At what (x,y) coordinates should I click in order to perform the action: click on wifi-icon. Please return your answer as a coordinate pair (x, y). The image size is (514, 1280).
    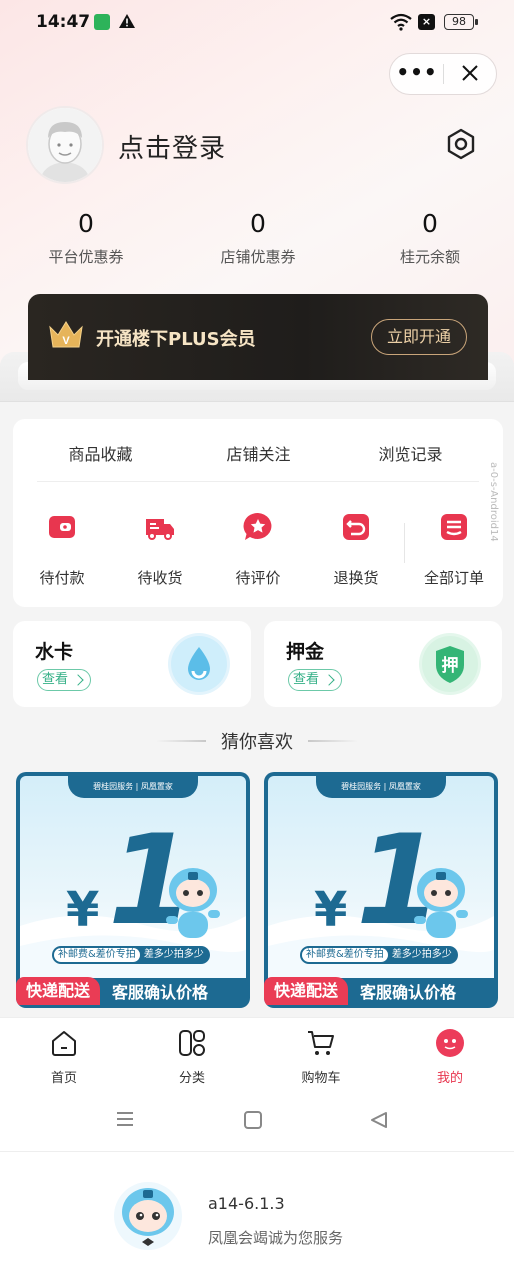
    Looking at the image, I should click on (401, 22).